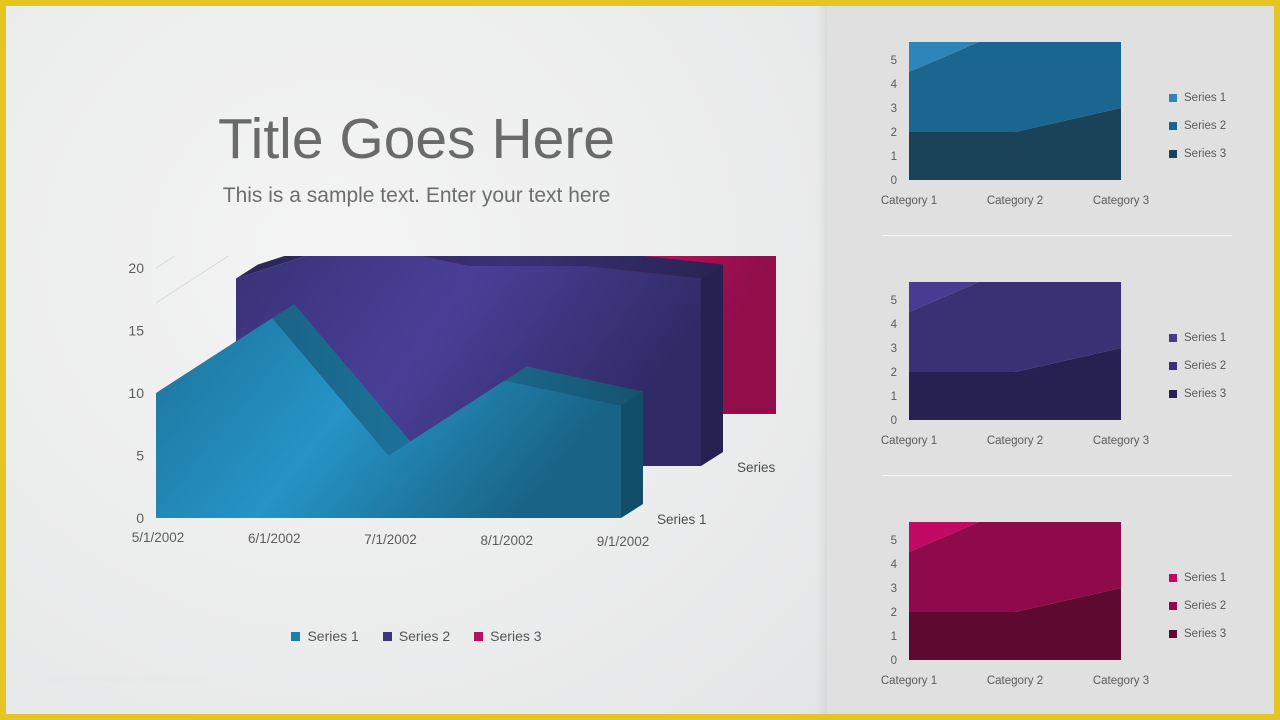  Describe the element at coordinates (390, 539) in the screenshot. I see `svg-text: 7/1/2002` at that location.